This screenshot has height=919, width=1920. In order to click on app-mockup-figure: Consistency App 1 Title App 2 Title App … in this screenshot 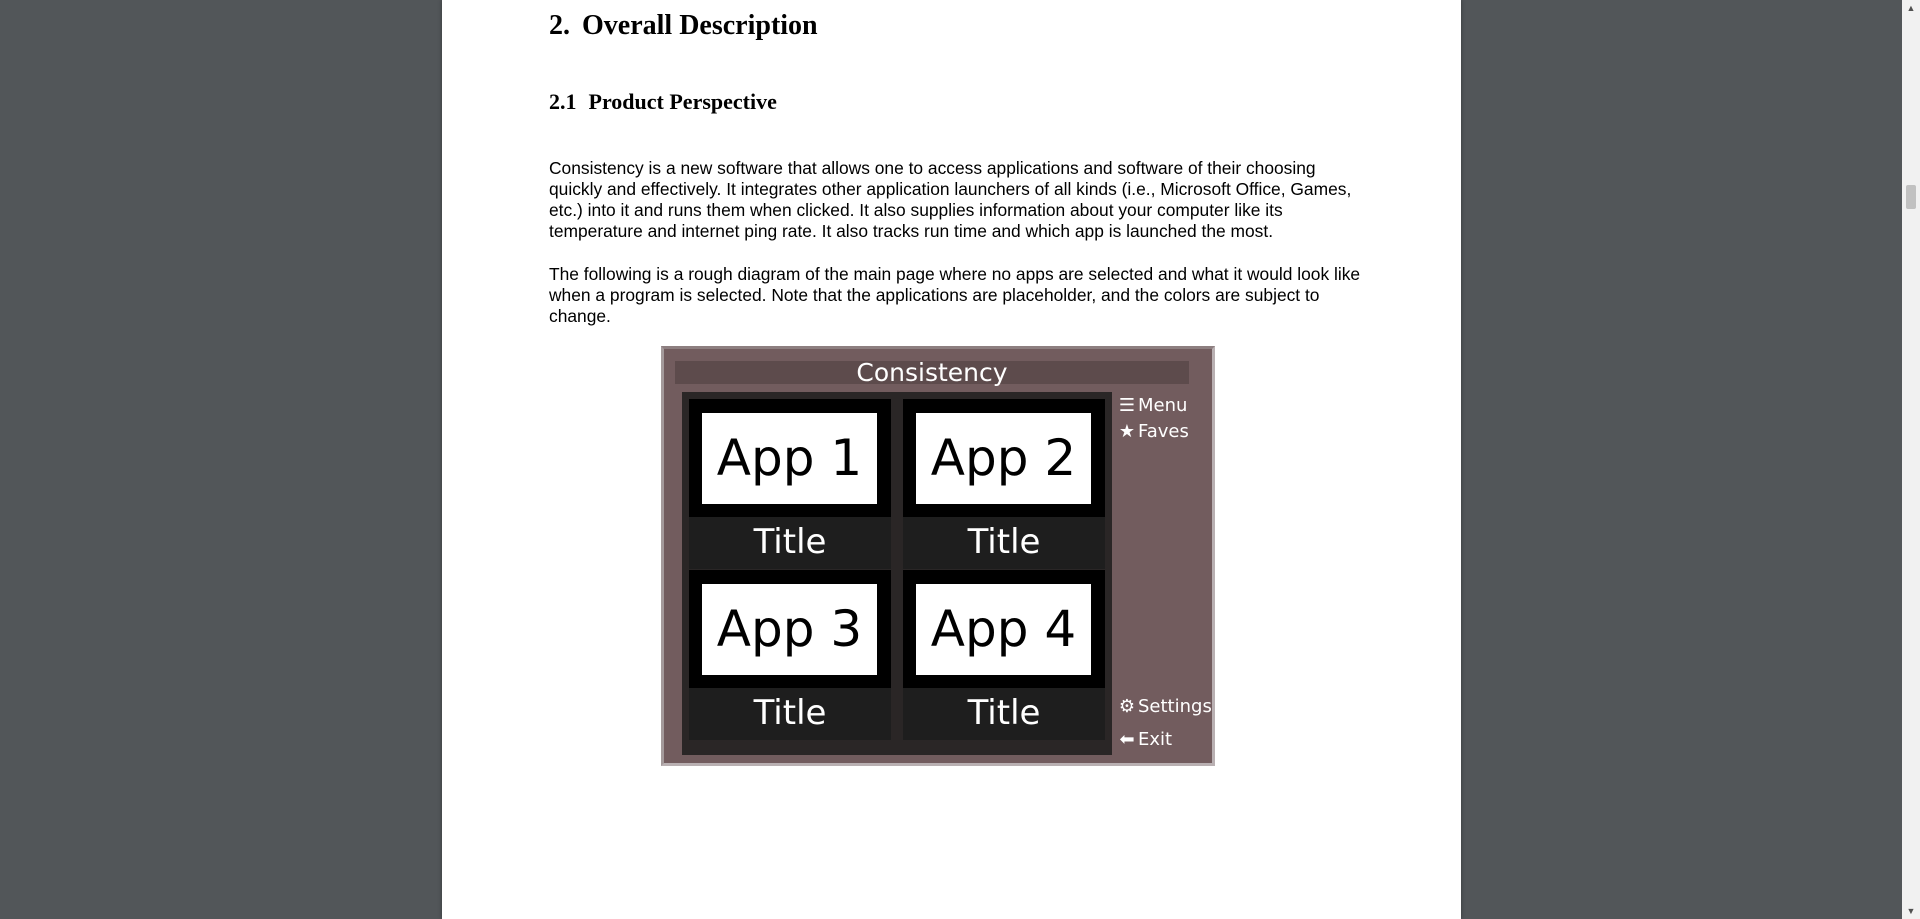, I will do `click(938, 556)`.